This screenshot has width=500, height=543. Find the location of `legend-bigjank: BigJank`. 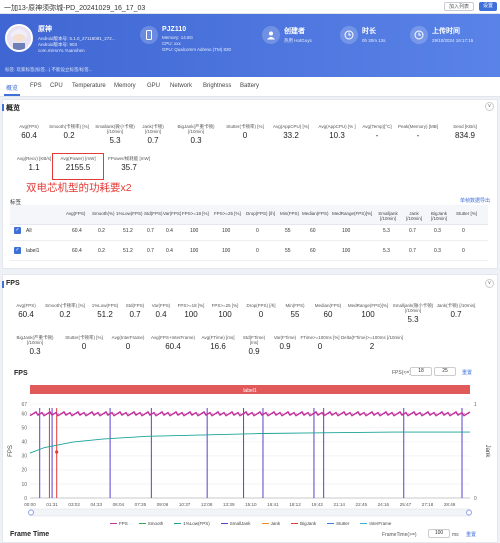

legend-bigjank: BigJank is located at coordinates (303, 523).